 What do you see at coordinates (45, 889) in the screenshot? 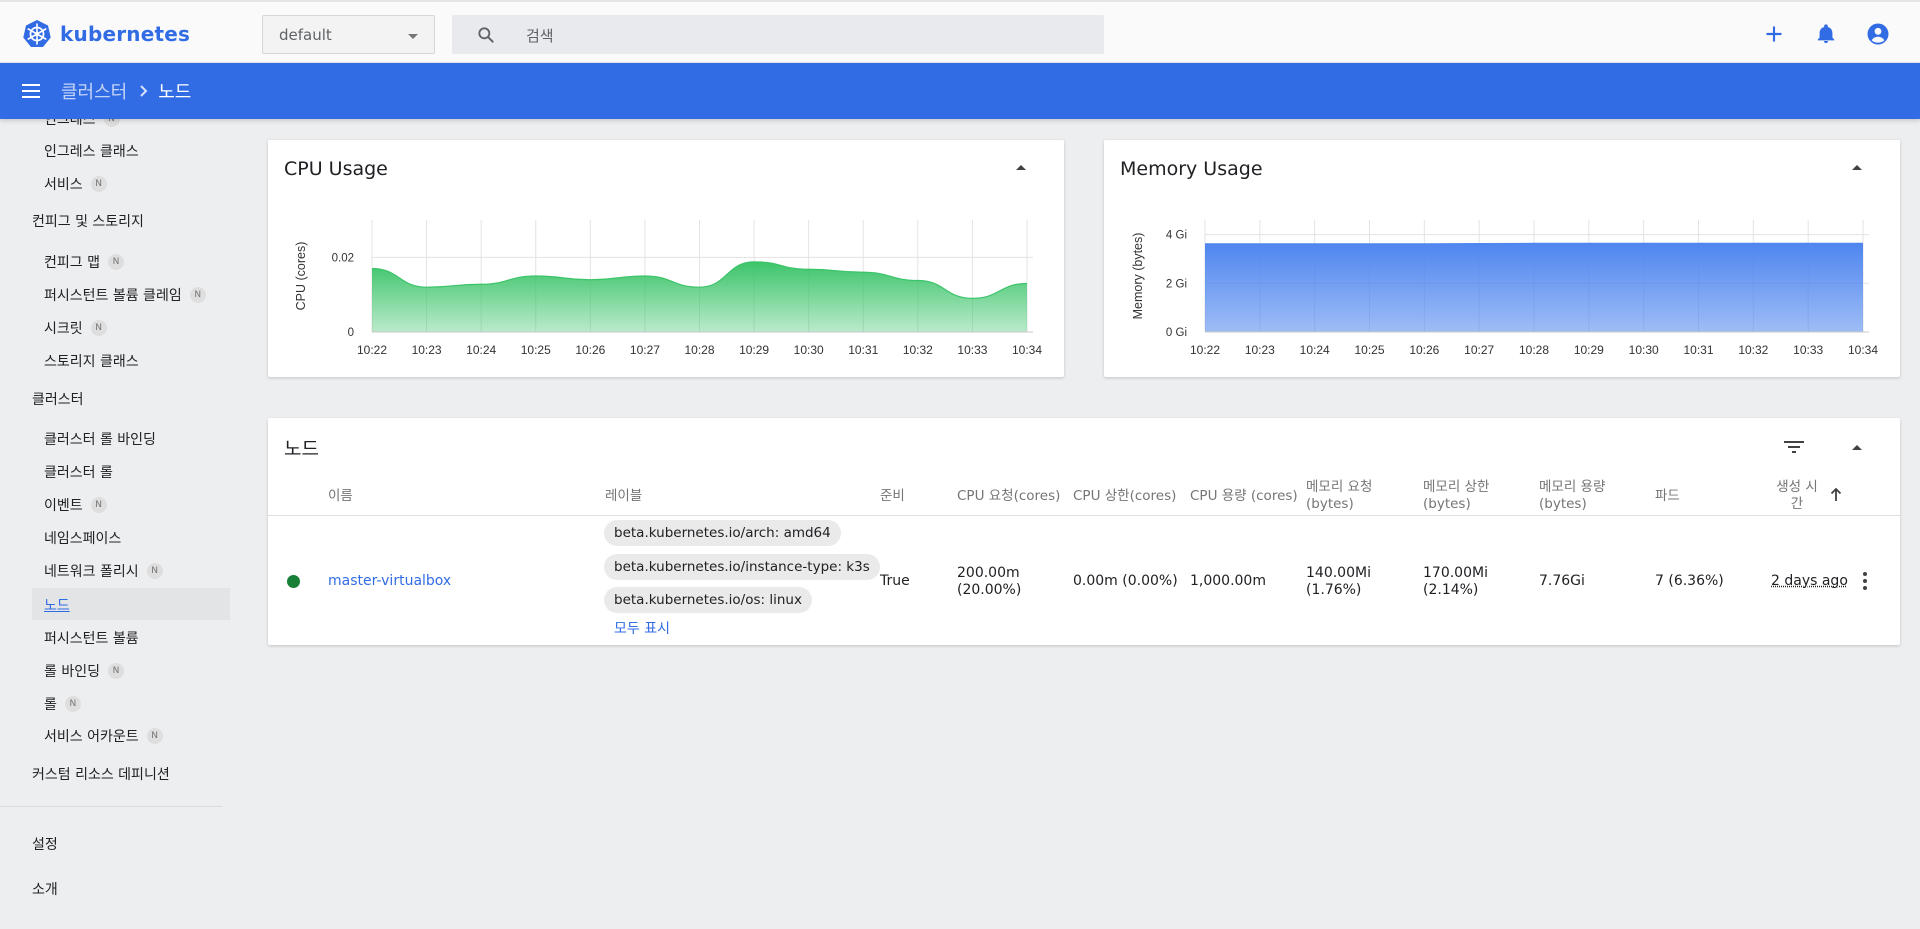
I see `sidebar-item-about: 소개` at bounding box center [45, 889].